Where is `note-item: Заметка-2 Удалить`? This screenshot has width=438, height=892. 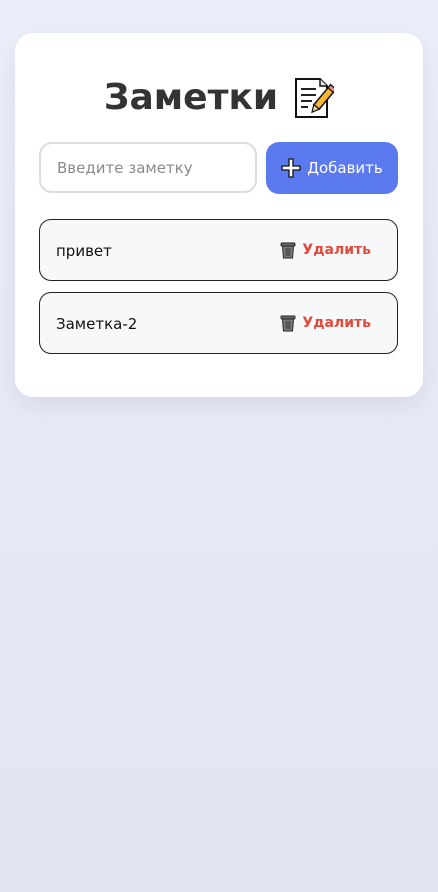 note-item: Заметка-2 Удалить is located at coordinates (218, 323).